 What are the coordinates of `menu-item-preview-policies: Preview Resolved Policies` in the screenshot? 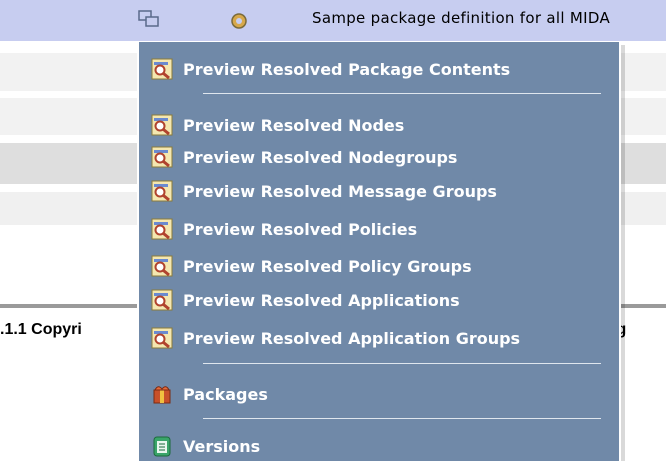 It's located at (284, 229).